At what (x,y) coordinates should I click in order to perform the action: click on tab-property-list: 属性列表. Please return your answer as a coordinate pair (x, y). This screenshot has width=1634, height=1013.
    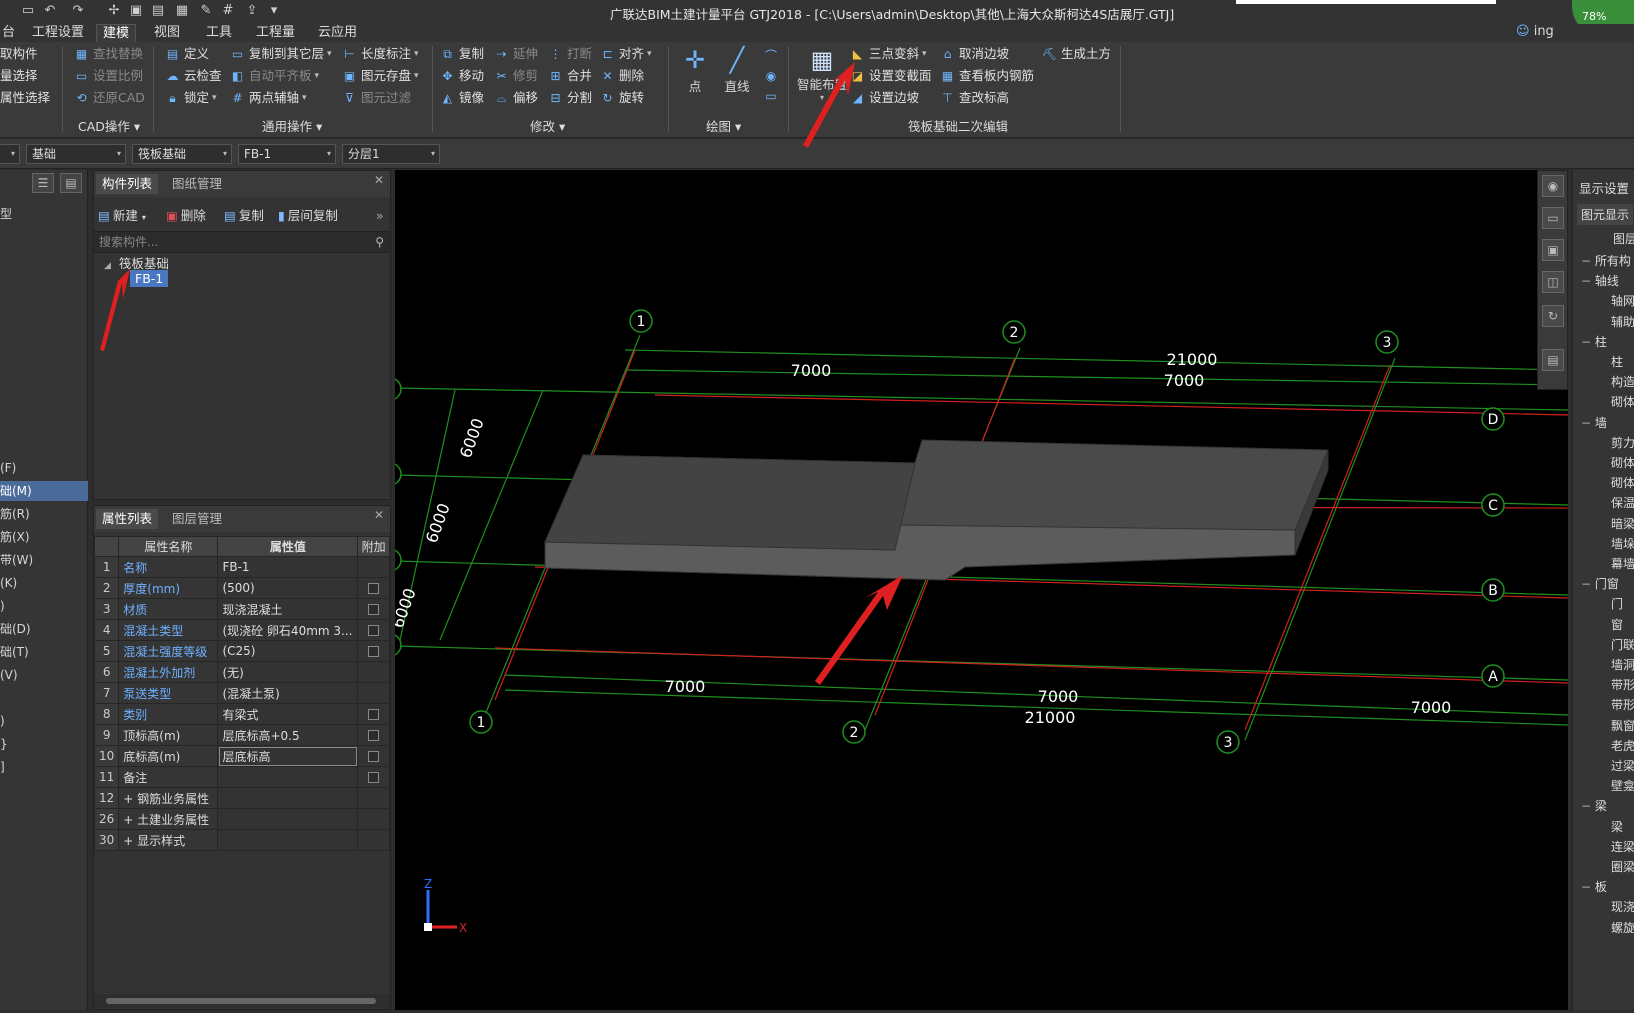
    Looking at the image, I should click on (127, 519).